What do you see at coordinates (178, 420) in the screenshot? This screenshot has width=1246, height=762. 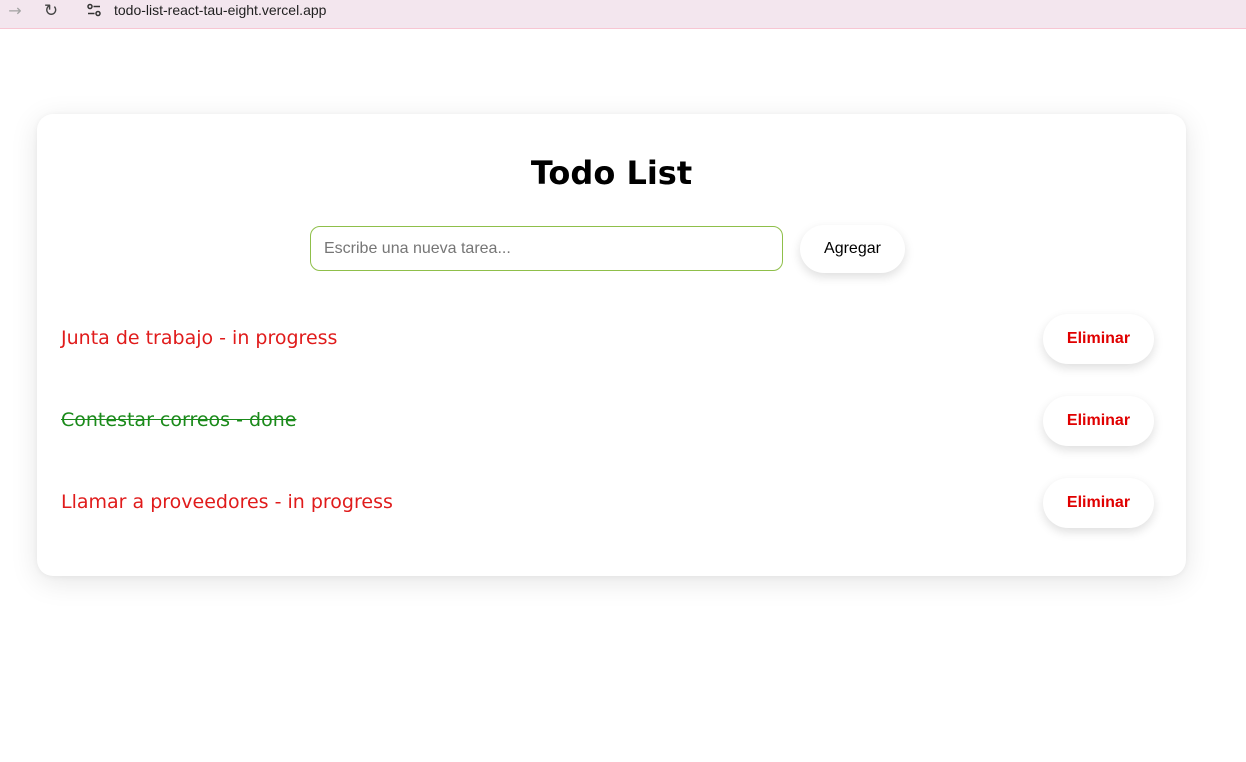 I see `task-text: Contestar correos - done` at bounding box center [178, 420].